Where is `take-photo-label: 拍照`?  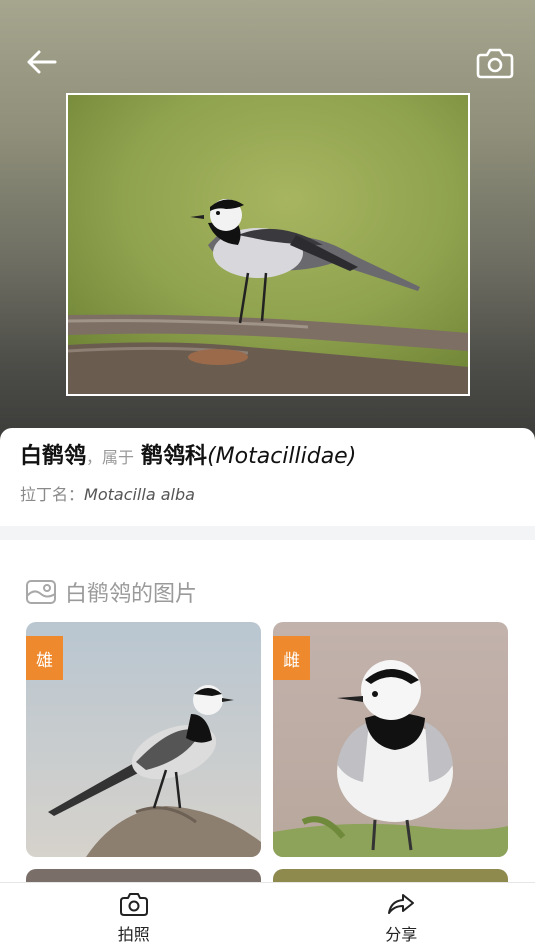
take-photo-label: 拍照 is located at coordinates (133, 934).